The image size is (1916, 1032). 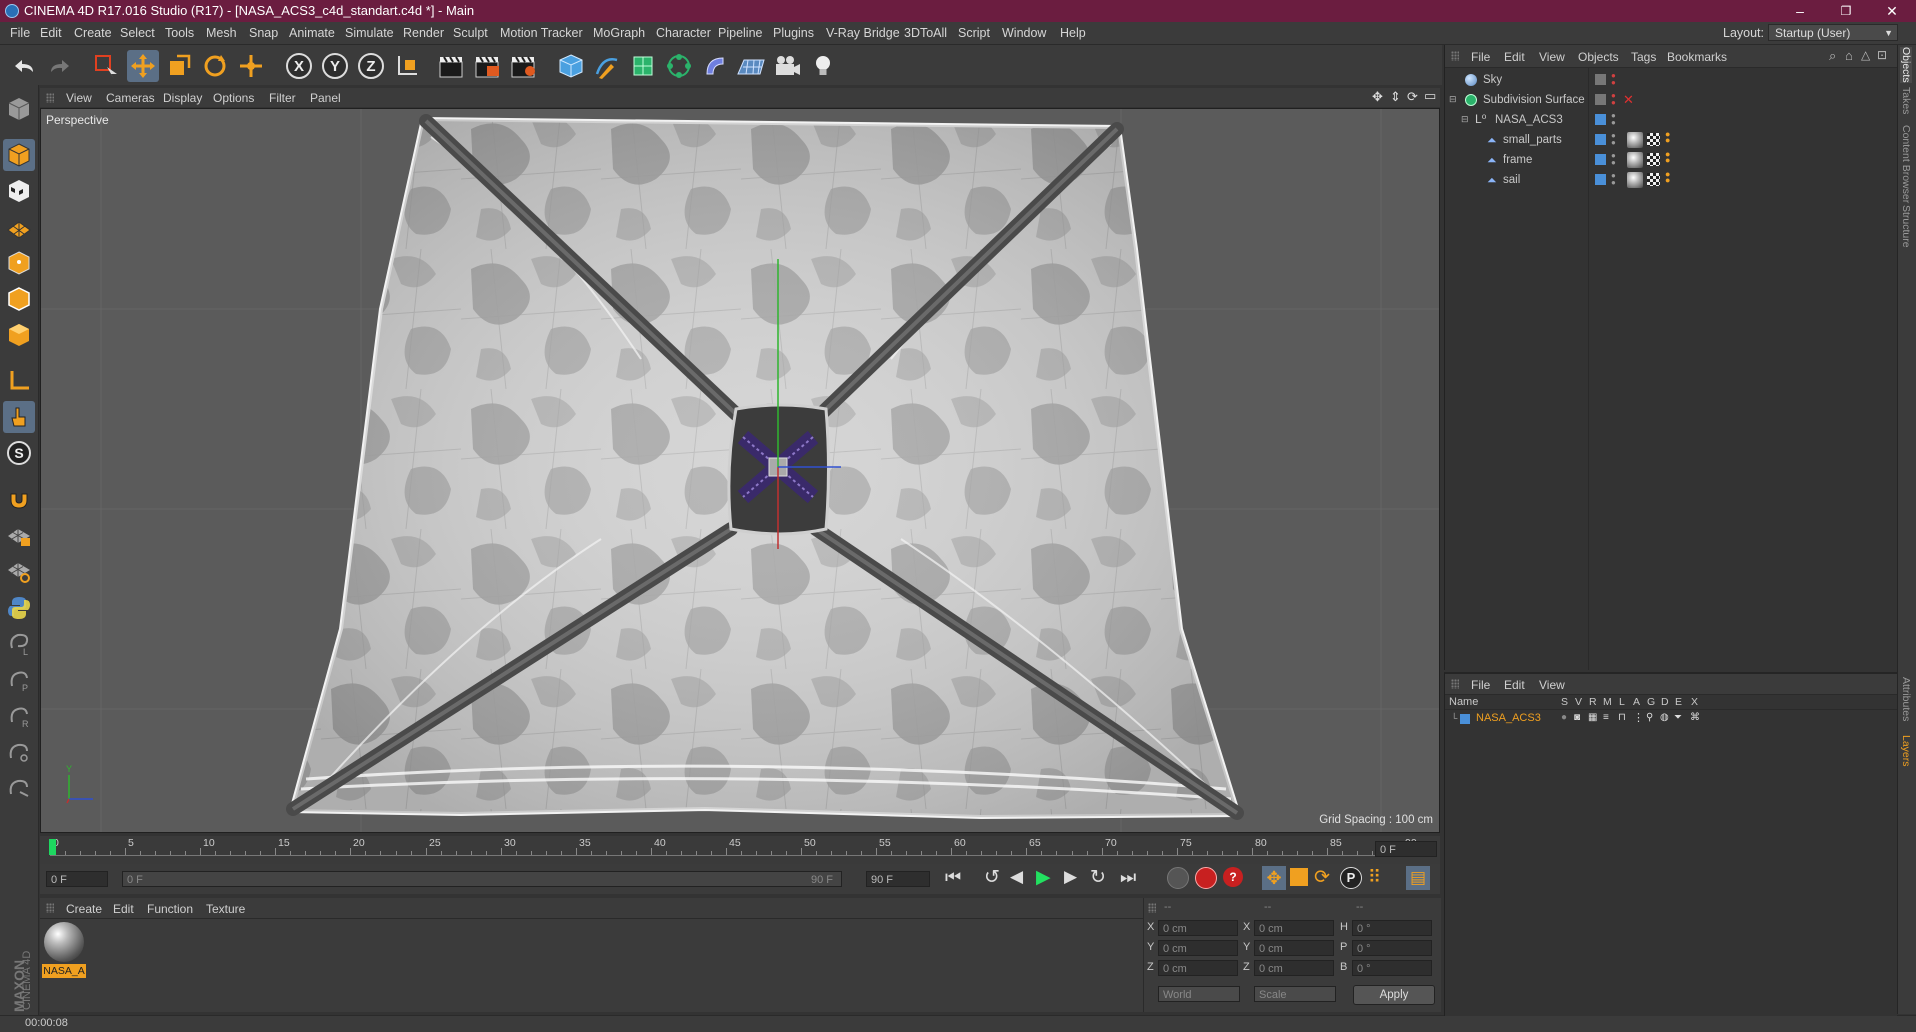 I want to click on add-spline-button, so click(x=607, y=66).